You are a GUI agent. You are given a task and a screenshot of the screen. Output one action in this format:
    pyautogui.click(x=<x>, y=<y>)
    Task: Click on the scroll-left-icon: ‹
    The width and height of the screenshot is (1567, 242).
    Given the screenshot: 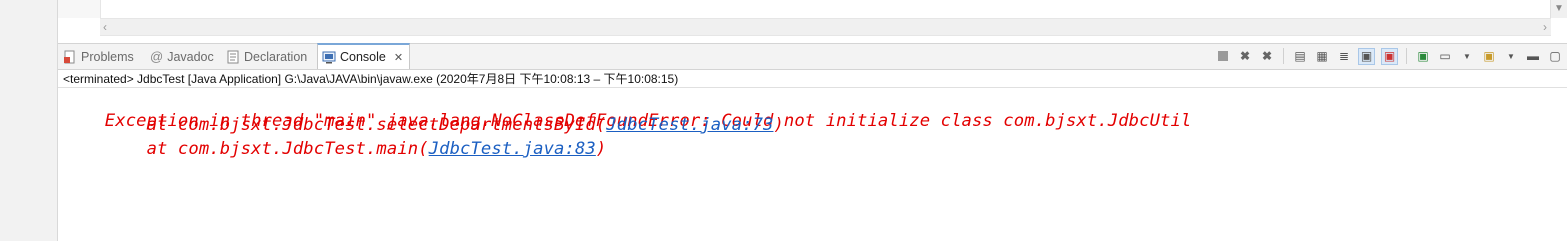 What is the action you would take?
    pyautogui.click(x=105, y=27)
    